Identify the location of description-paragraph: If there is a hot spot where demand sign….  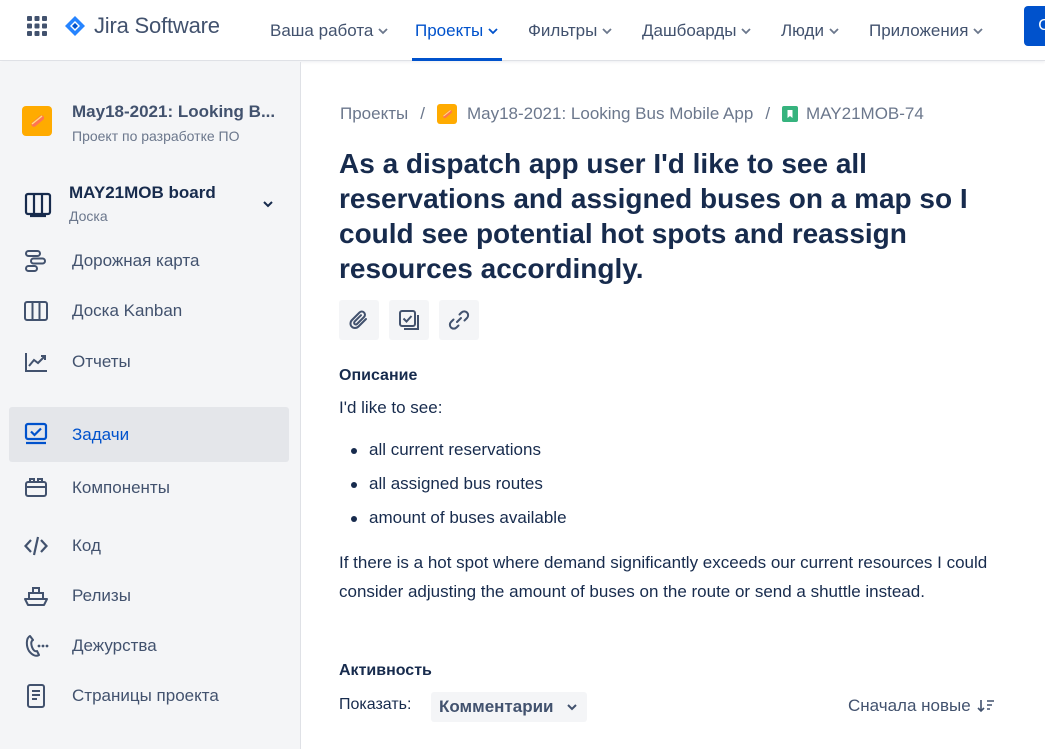
(669, 577).